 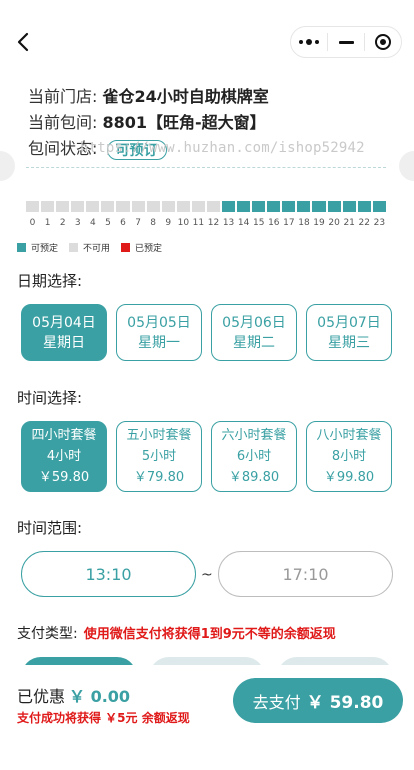 I want to click on pay-label: 去支付, so click(x=276, y=702).